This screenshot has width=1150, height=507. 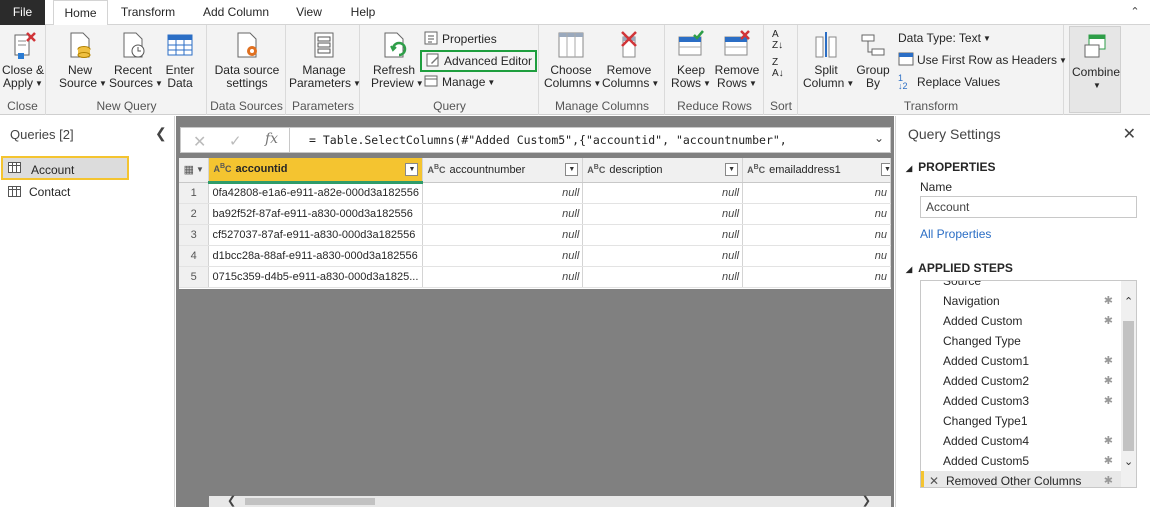 I want to click on applied-step-item: Changed Type1, so click(x=1021, y=421).